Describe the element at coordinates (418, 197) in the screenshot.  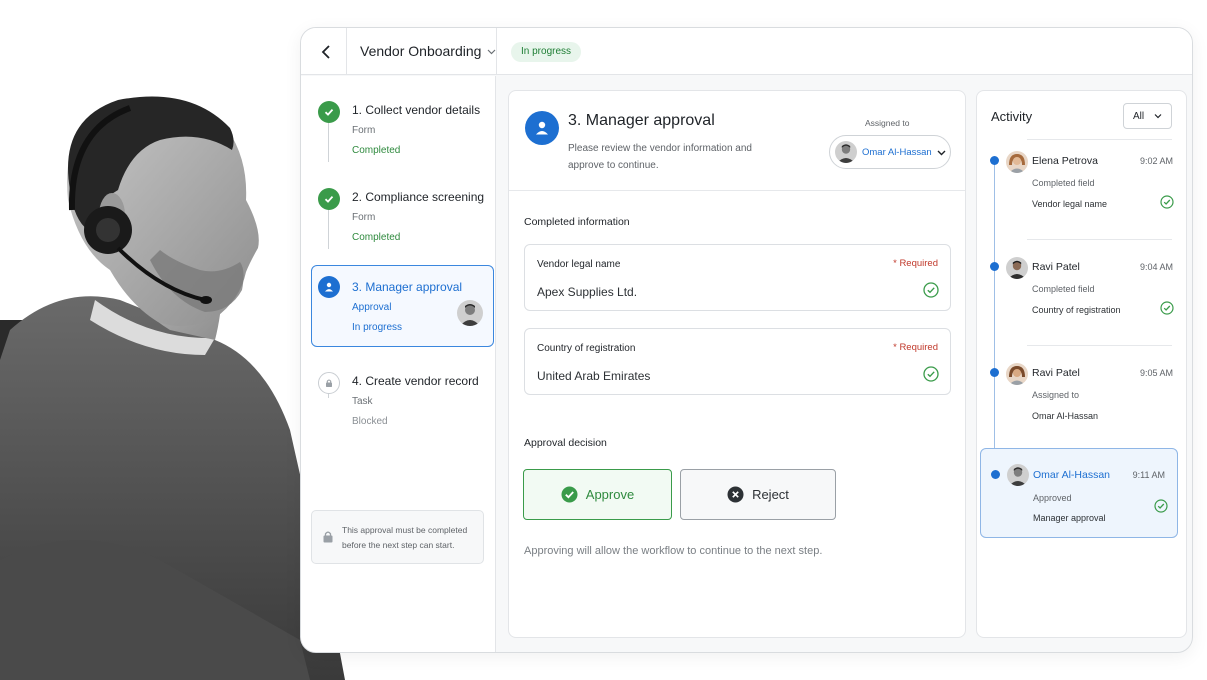
I see `step-title: 2. Compliance screening` at that location.